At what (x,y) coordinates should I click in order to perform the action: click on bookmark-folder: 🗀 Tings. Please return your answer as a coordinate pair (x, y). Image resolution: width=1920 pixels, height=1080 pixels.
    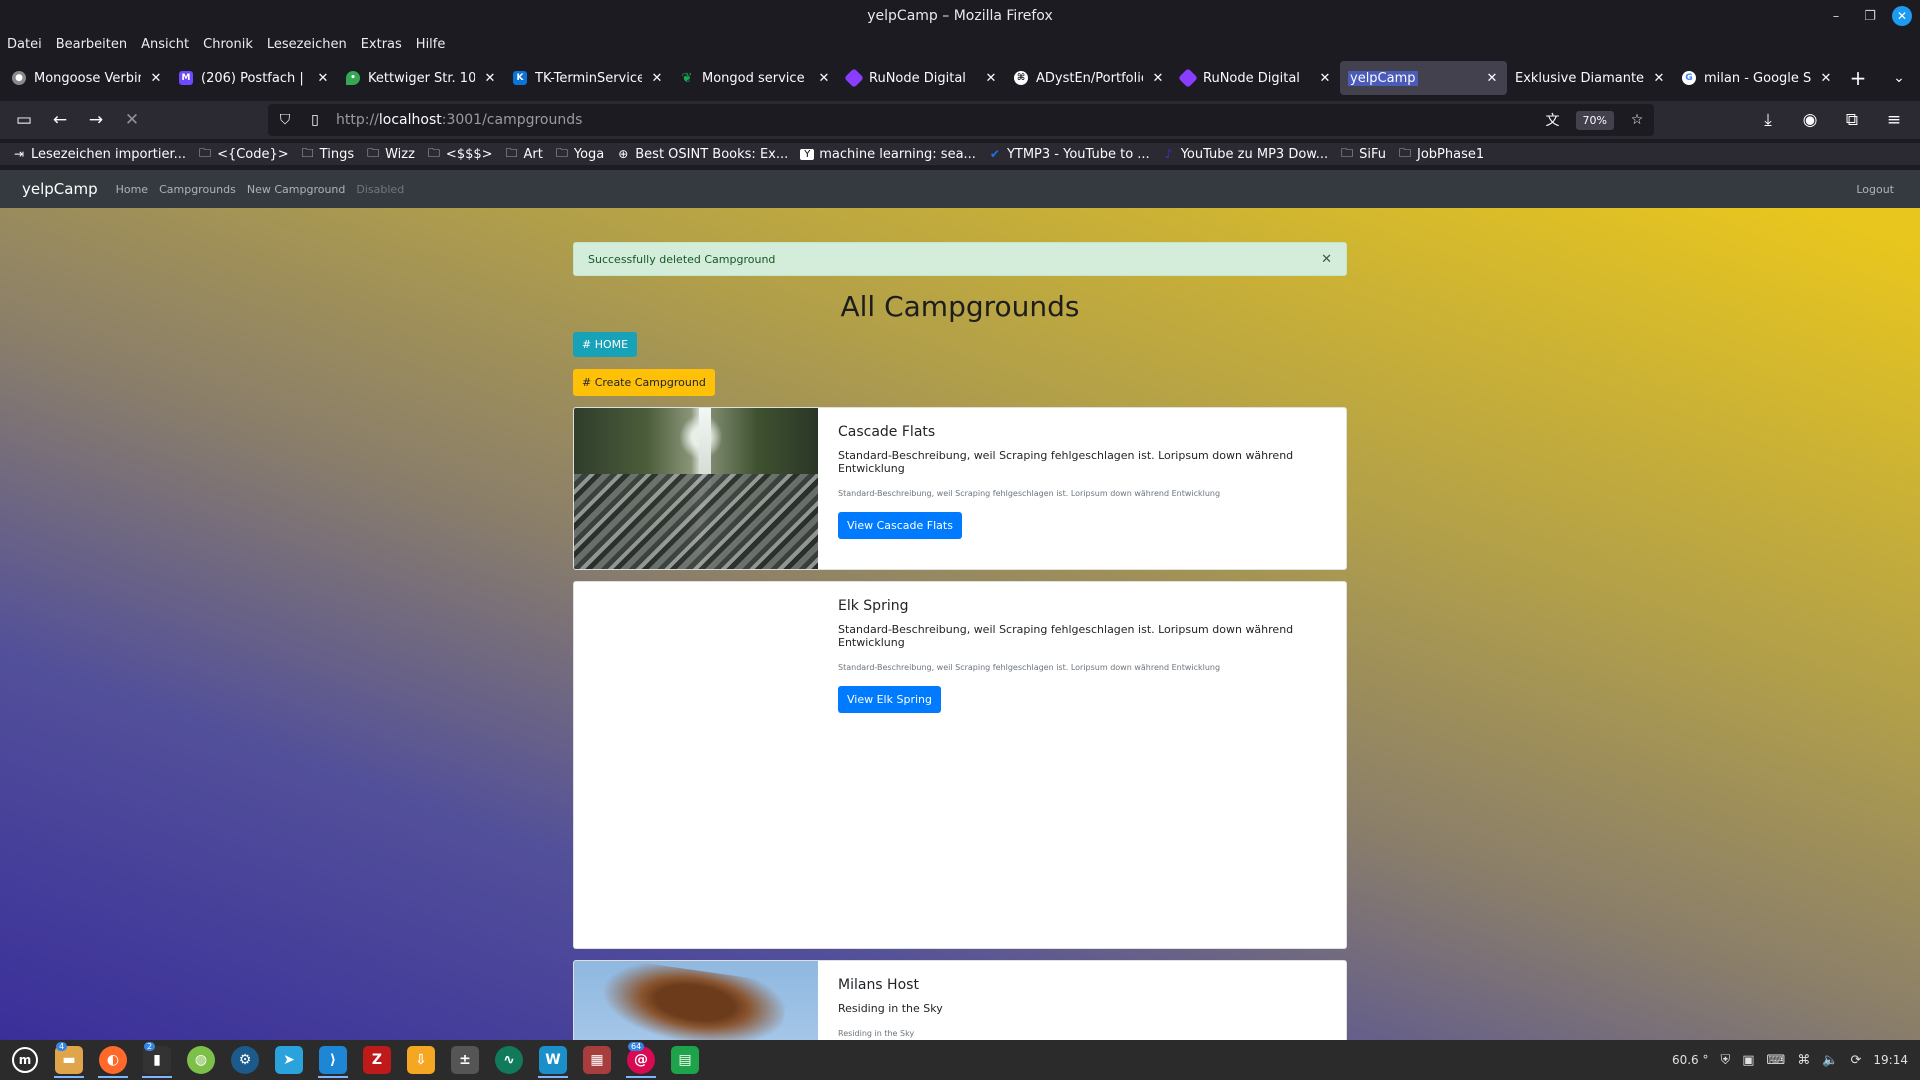
    Looking at the image, I should click on (327, 154).